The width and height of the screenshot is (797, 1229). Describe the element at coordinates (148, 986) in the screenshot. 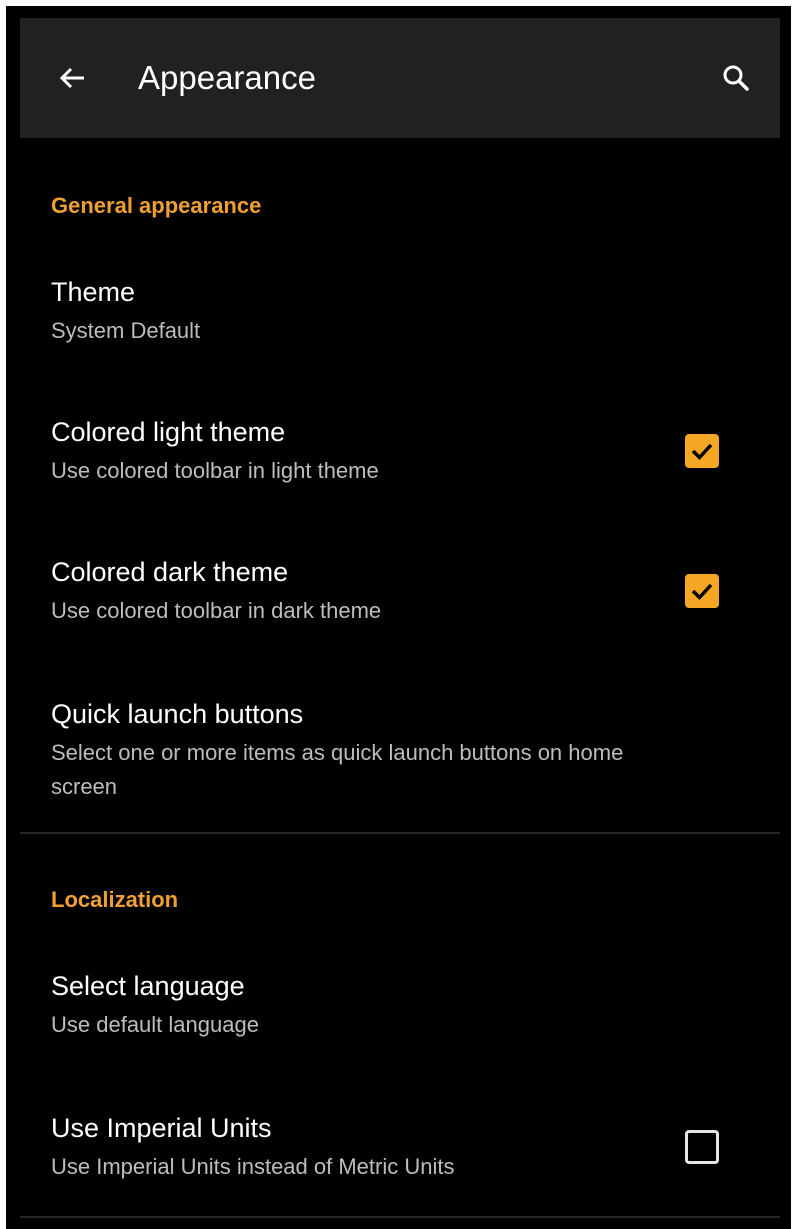

I see `pref-title: Select language` at that location.